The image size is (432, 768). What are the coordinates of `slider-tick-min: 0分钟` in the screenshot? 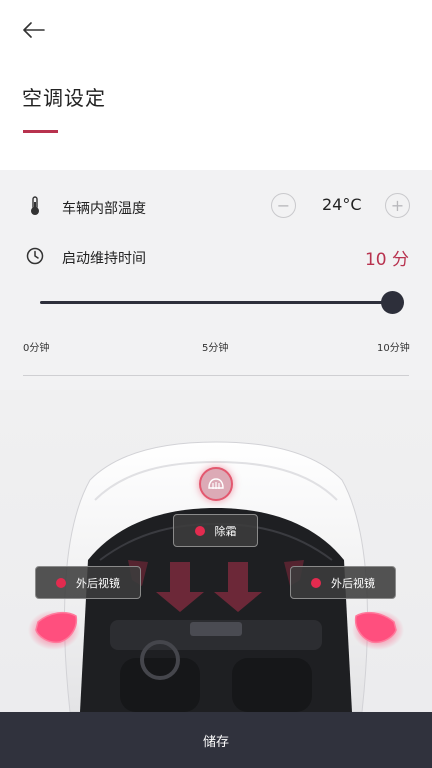 It's located at (36, 348).